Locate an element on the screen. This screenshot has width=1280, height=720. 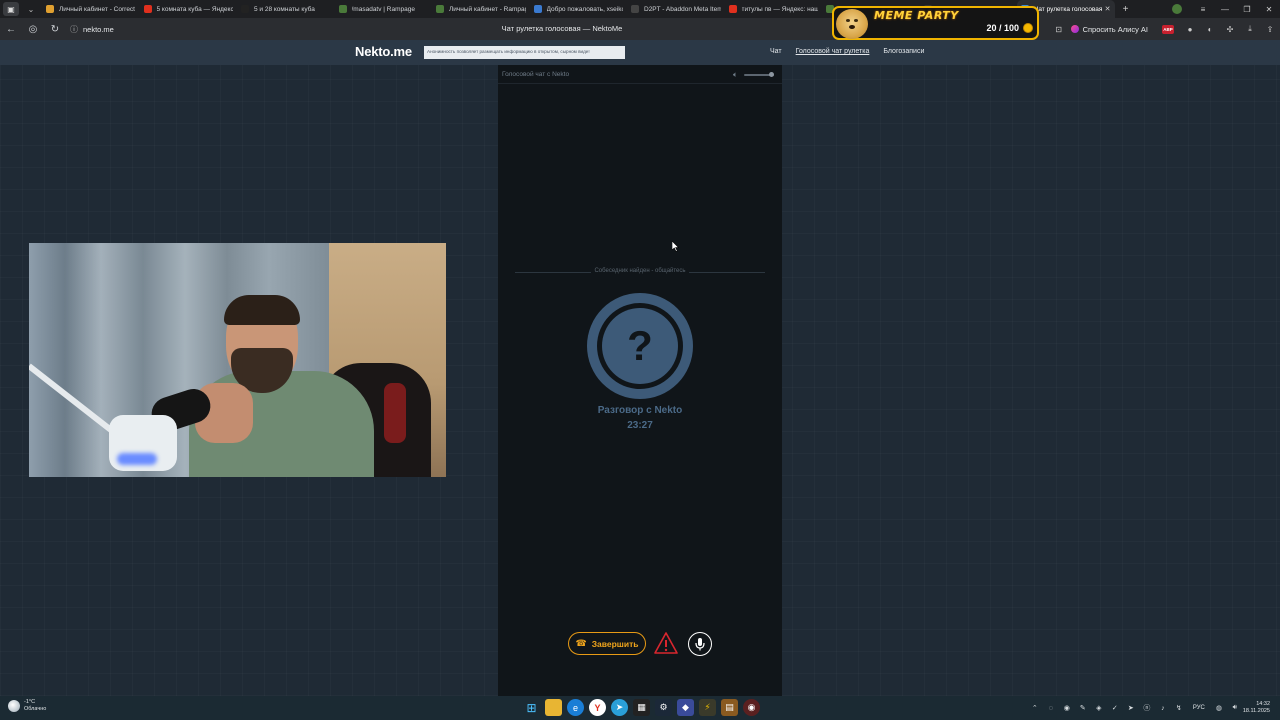
browser-tab: 5 комната куба — Яндекс is located at coordinates (189, 9).